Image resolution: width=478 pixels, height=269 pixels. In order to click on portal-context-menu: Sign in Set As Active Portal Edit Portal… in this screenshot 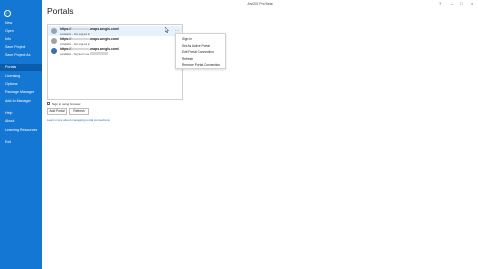, I will do `click(200, 51)`.